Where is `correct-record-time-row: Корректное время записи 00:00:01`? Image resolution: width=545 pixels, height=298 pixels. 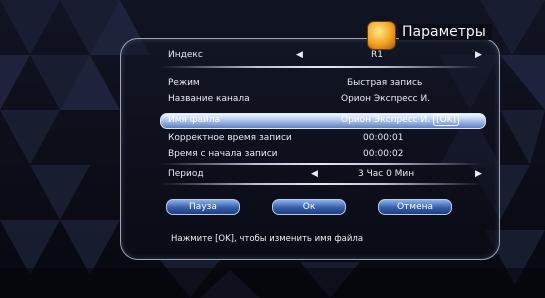
correct-record-time-row: Корректное время записи 00:00:01 is located at coordinates (322, 138).